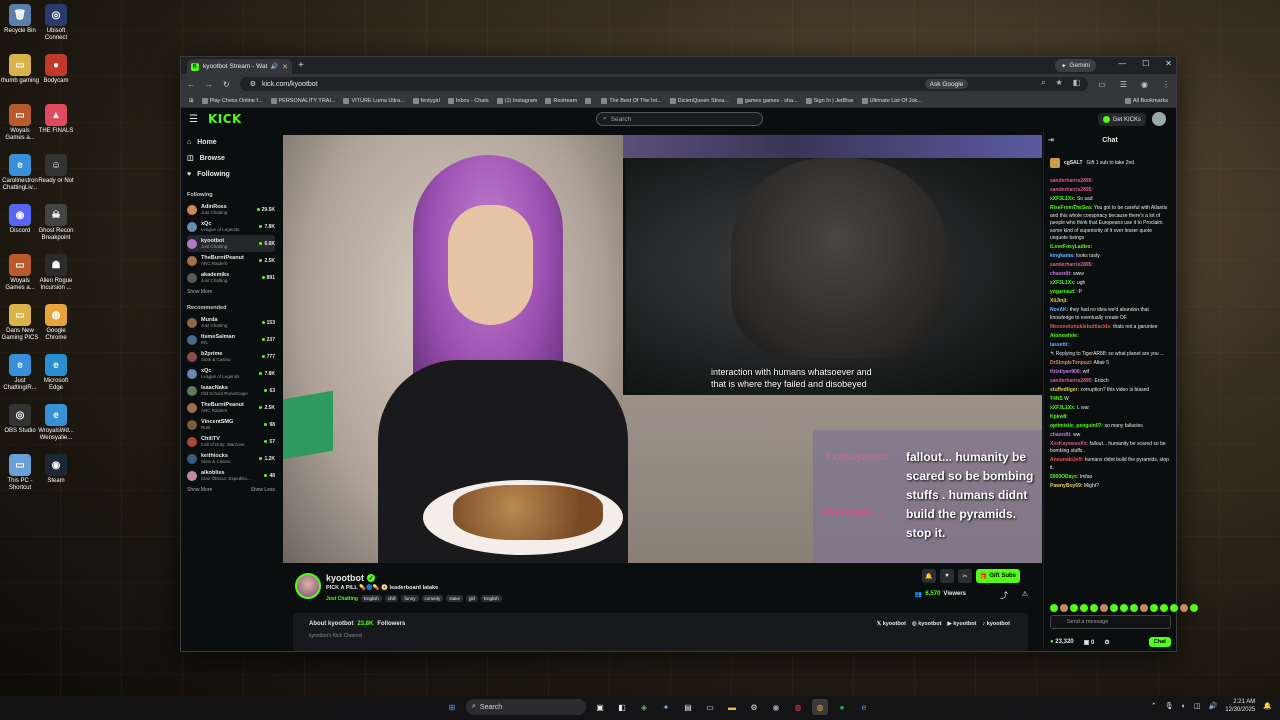 The height and width of the screenshot is (720, 1280). Describe the element at coordinates (622, 707) in the screenshot. I see `widgets-icon: ◧` at that location.